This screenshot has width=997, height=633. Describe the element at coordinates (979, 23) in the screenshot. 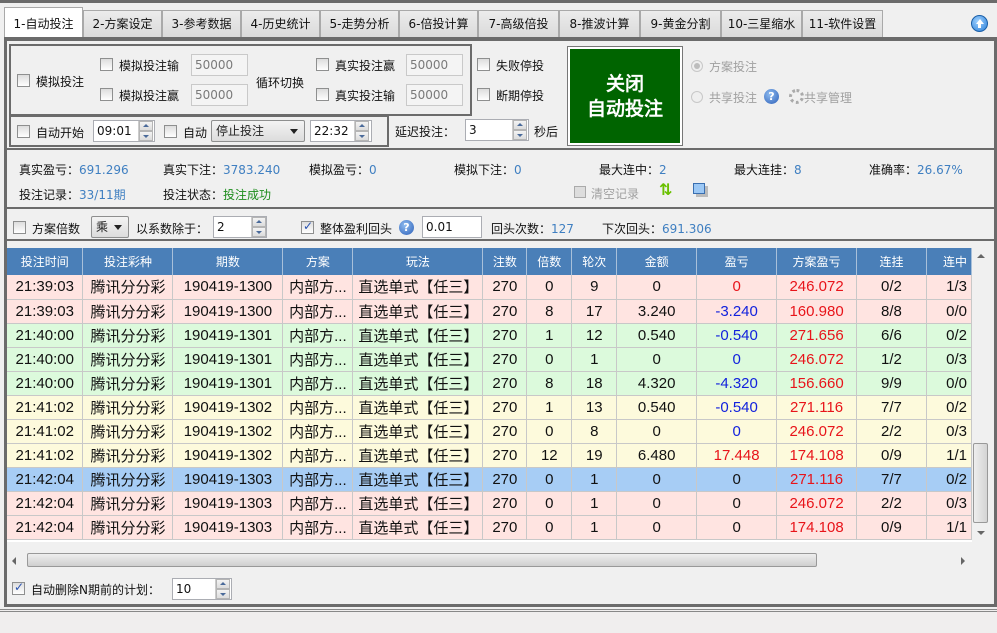

I see `scroll-top-icon` at that location.